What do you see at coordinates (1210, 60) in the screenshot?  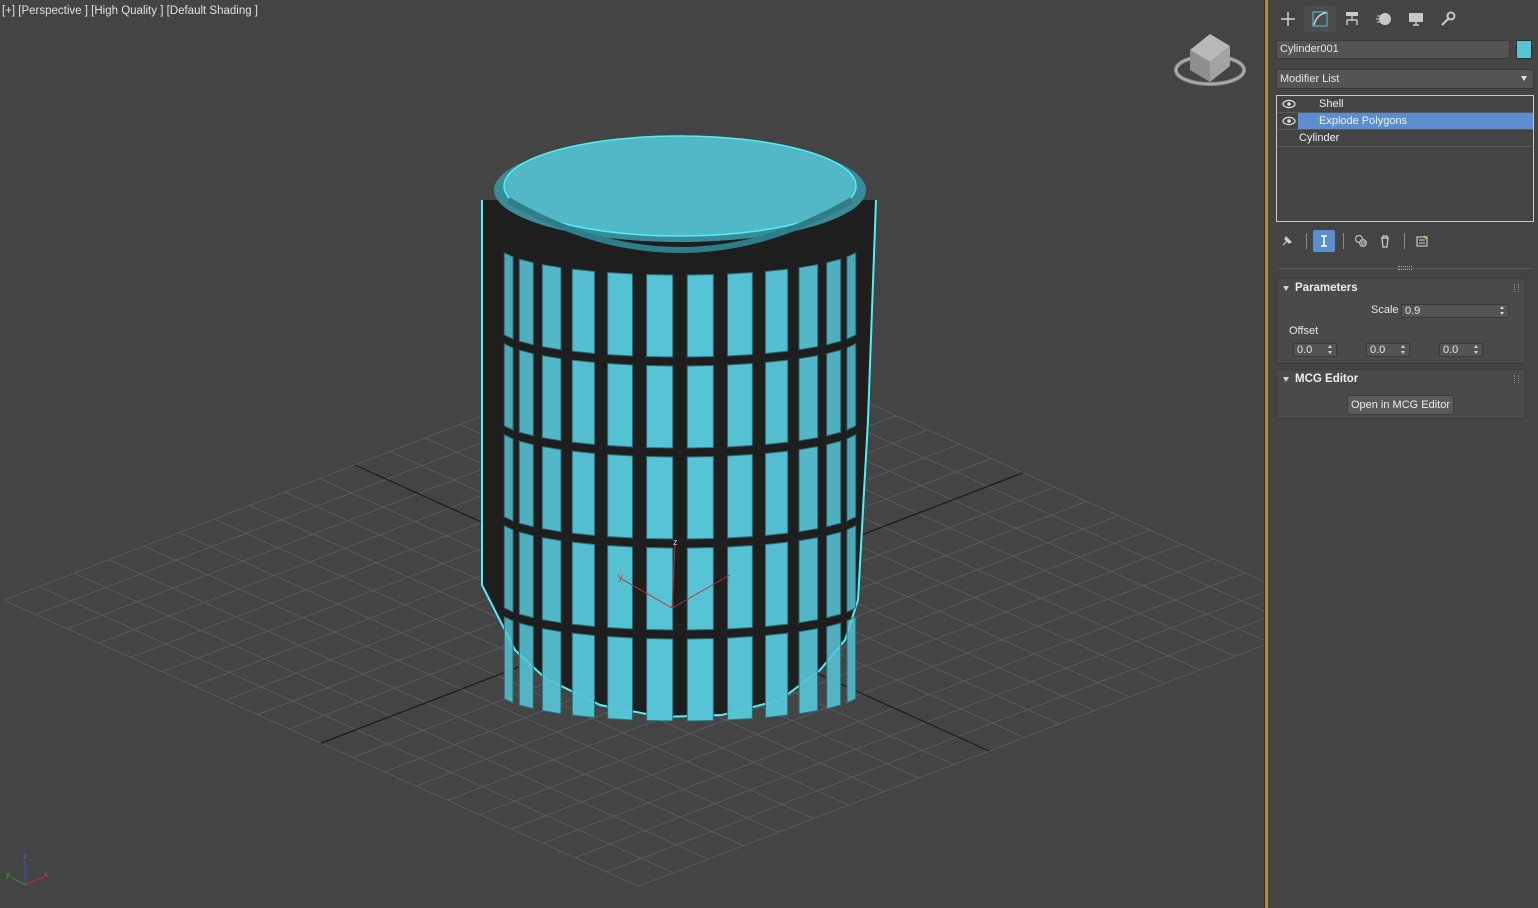 I see `viewcube` at bounding box center [1210, 60].